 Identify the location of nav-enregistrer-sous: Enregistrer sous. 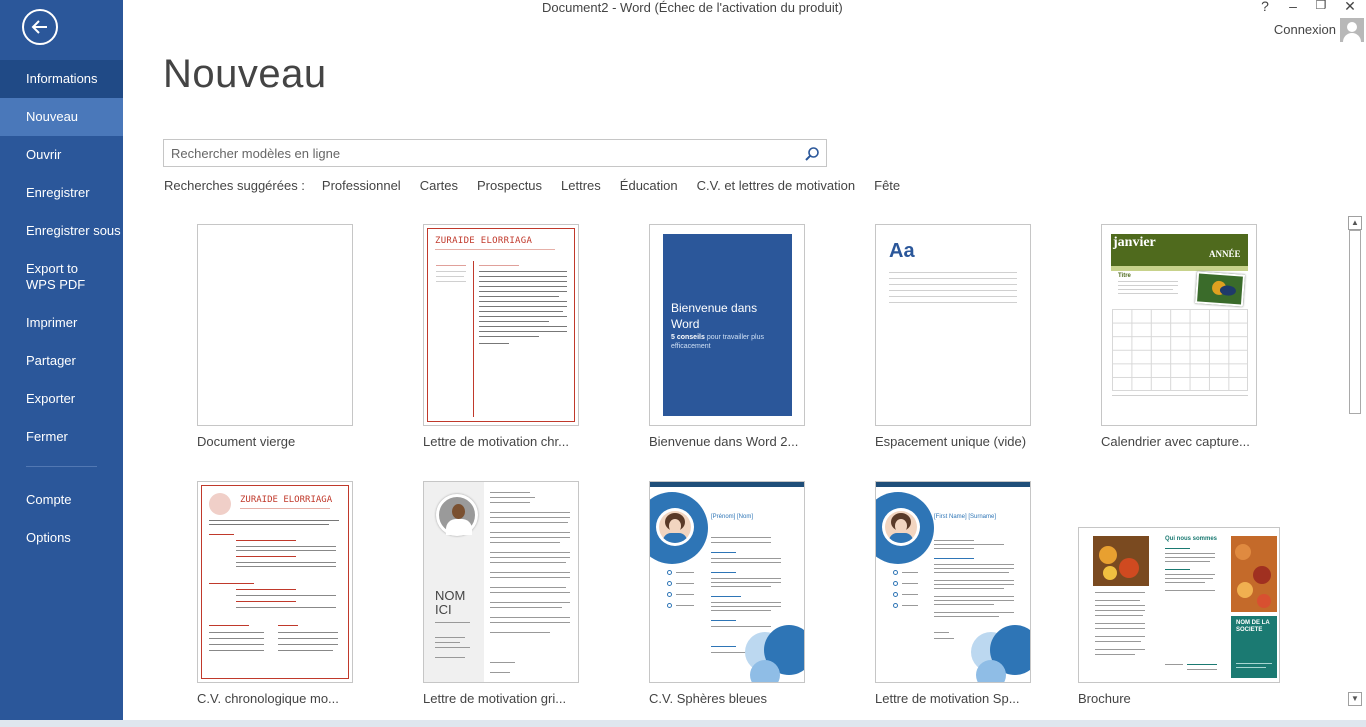
(61, 231).